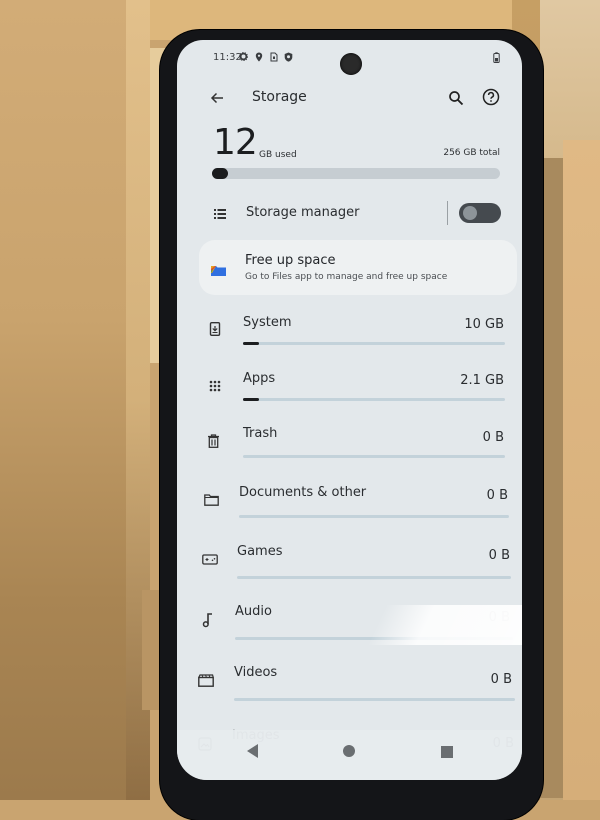  What do you see at coordinates (243, 57) in the screenshot?
I see `gear-icon` at bounding box center [243, 57].